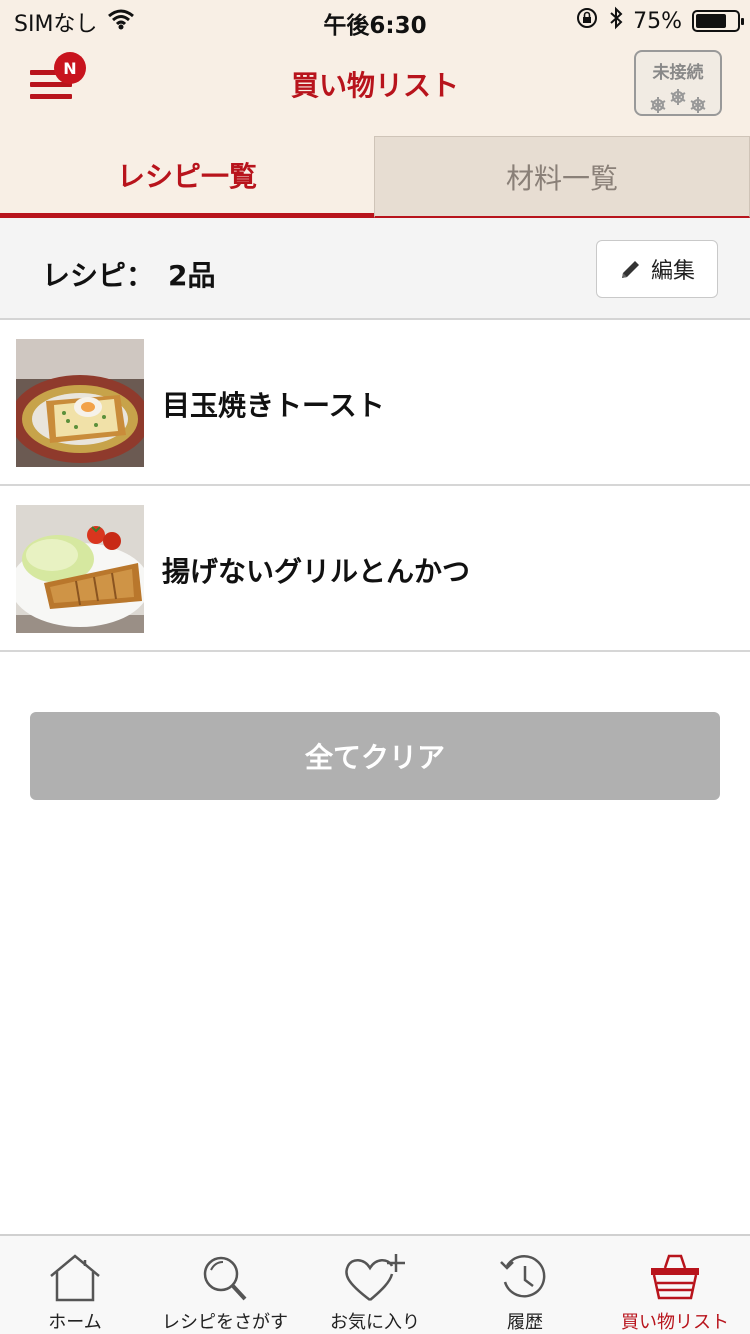 This screenshot has width=750, height=1334. I want to click on pencil-icon, so click(630, 269).